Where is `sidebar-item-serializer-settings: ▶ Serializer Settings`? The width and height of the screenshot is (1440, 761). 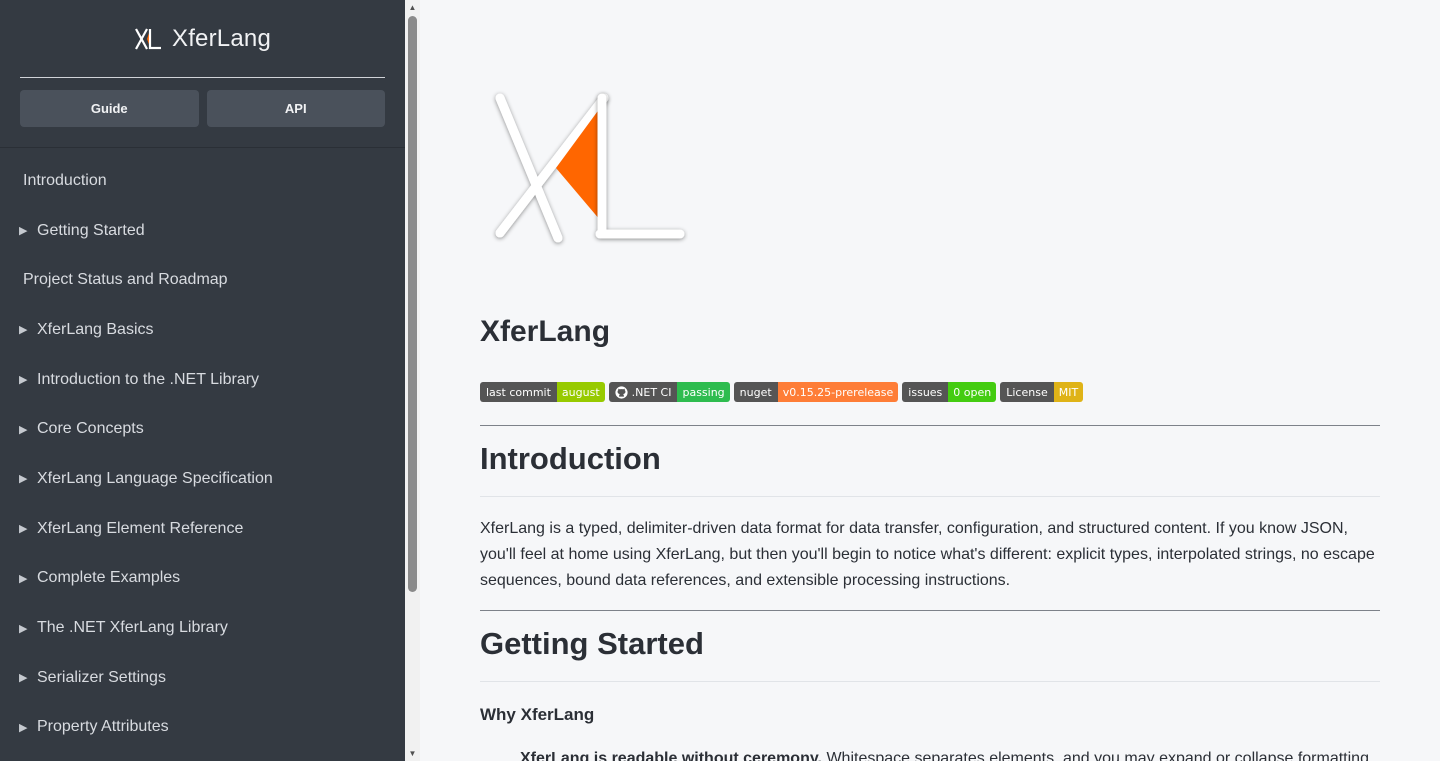
sidebar-item-serializer-settings: ▶ Serializer Settings is located at coordinates (202, 678).